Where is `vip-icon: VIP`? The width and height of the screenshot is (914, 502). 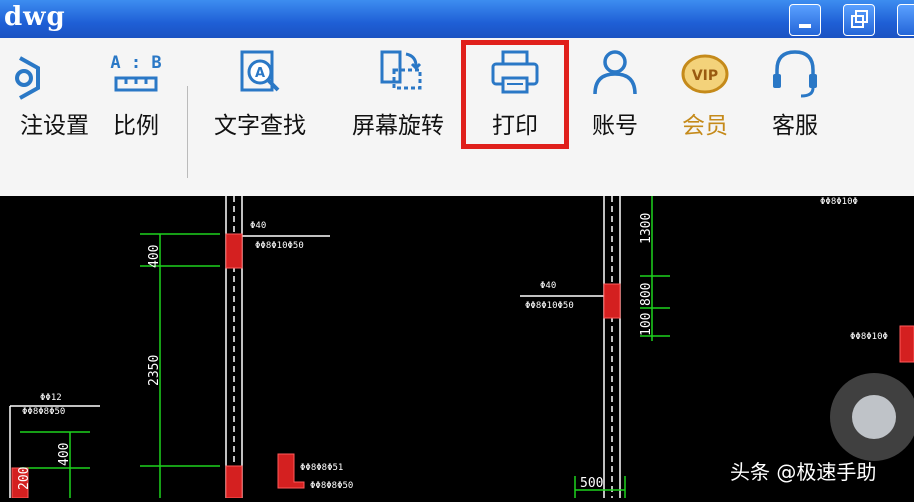
vip-icon: VIP is located at coordinates (705, 74).